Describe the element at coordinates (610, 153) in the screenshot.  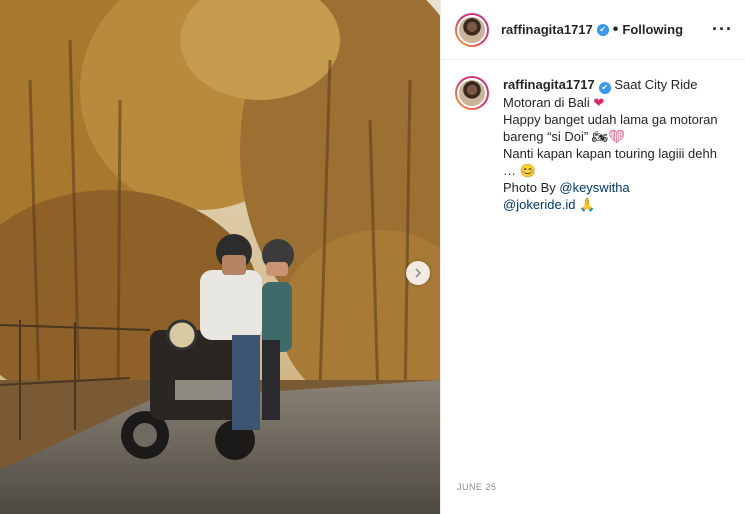
I see `caption-line-5: Nanti kapan kapan touring lagiii dehh` at that location.